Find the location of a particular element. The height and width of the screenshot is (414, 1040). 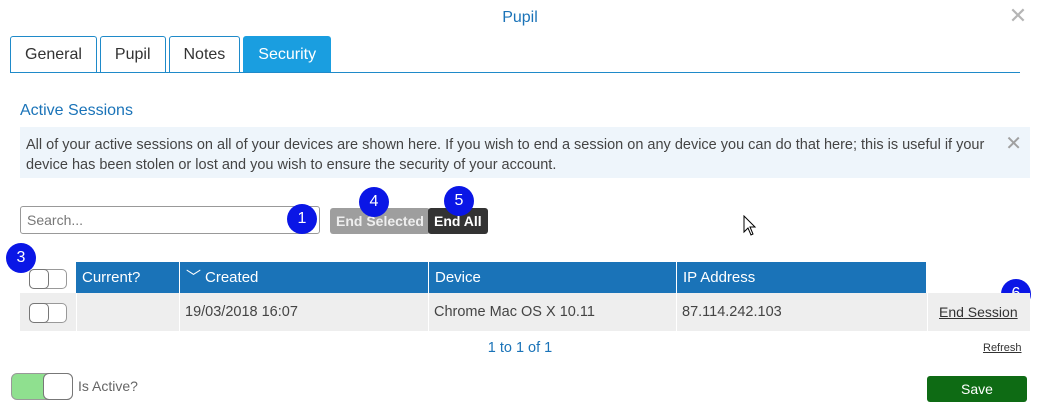

tab-general: General is located at coordinates (53, 54).